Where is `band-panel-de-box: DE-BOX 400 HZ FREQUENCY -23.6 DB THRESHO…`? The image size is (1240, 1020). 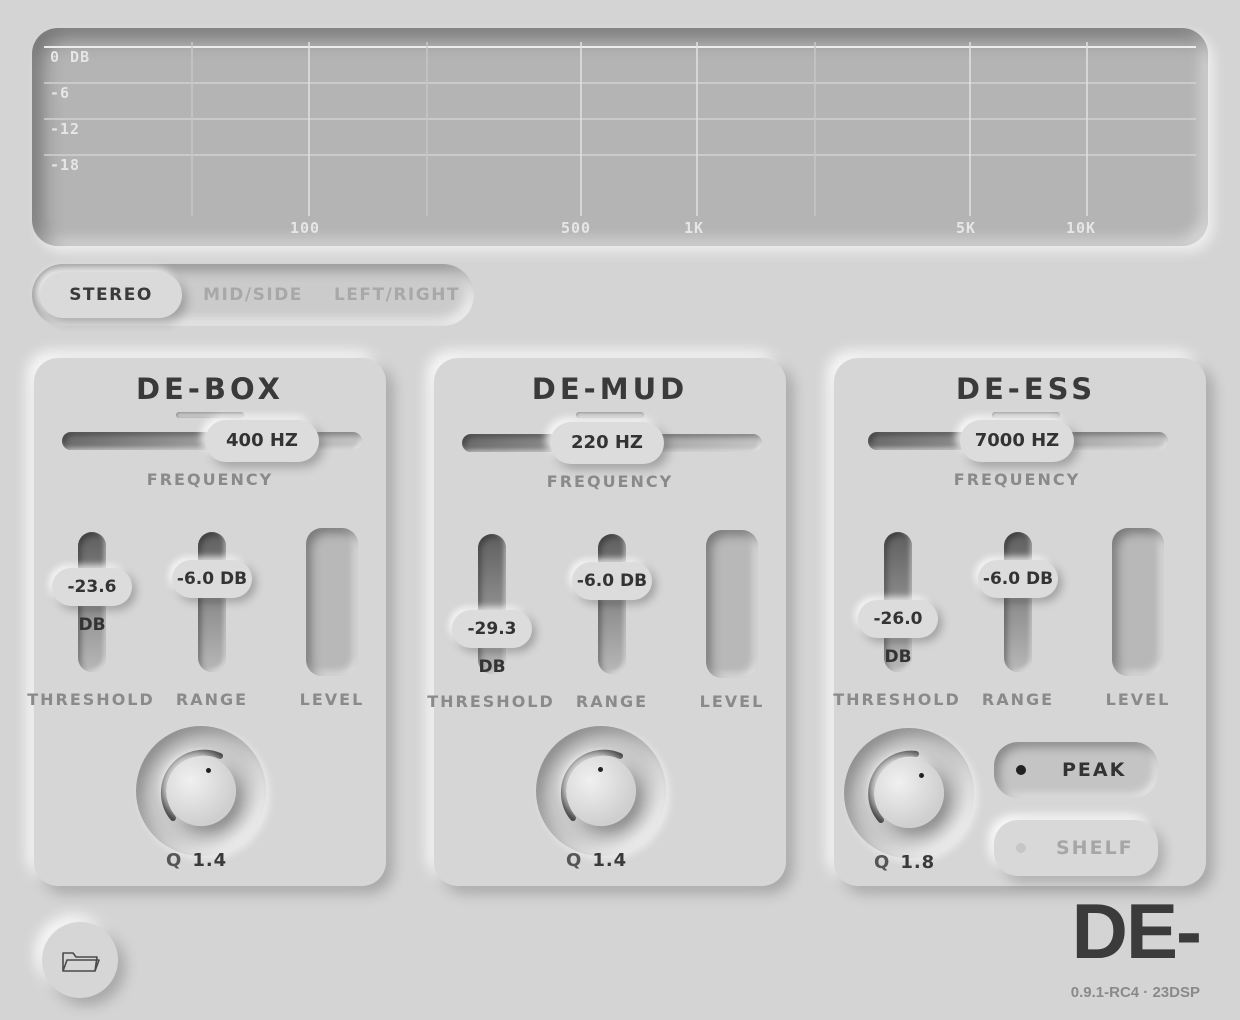
band-panel-de-box: DE-BOX 400 HZ FREQUENCY -23.6 DB THRESHO… is located at coordinates (206, 622).